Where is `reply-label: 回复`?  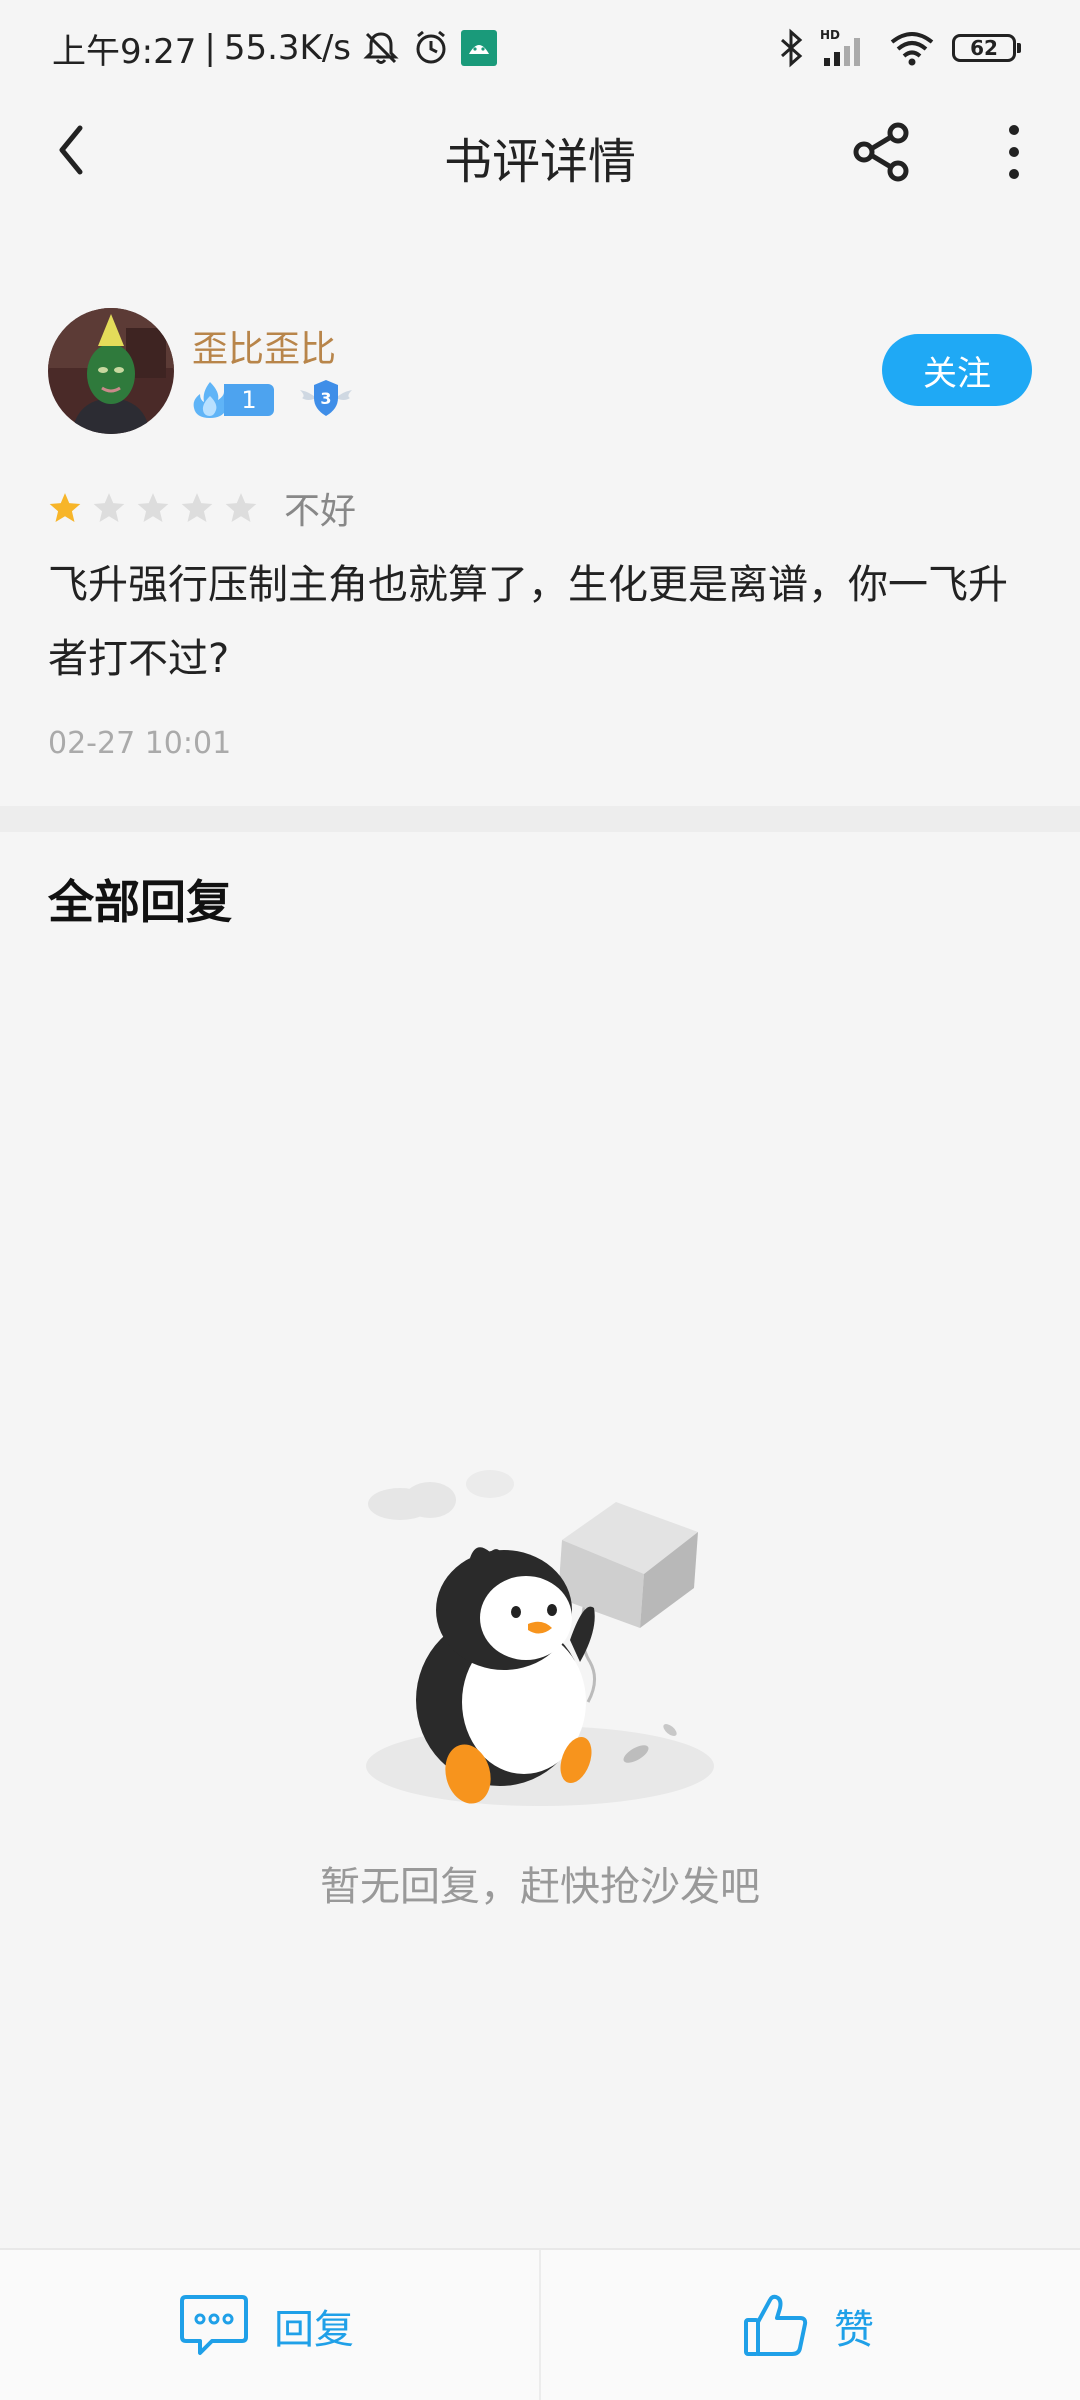
reply-label: 回复 is located at coordinates (314, 2330).